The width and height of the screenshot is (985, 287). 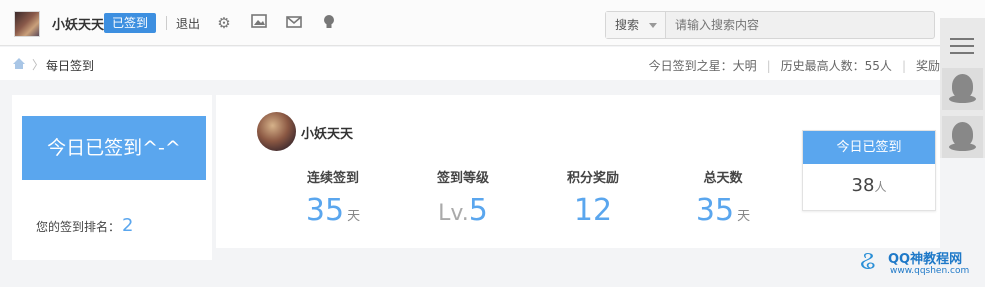 I want to click on signed-badge: 已签到, so click(x=130, y=23).